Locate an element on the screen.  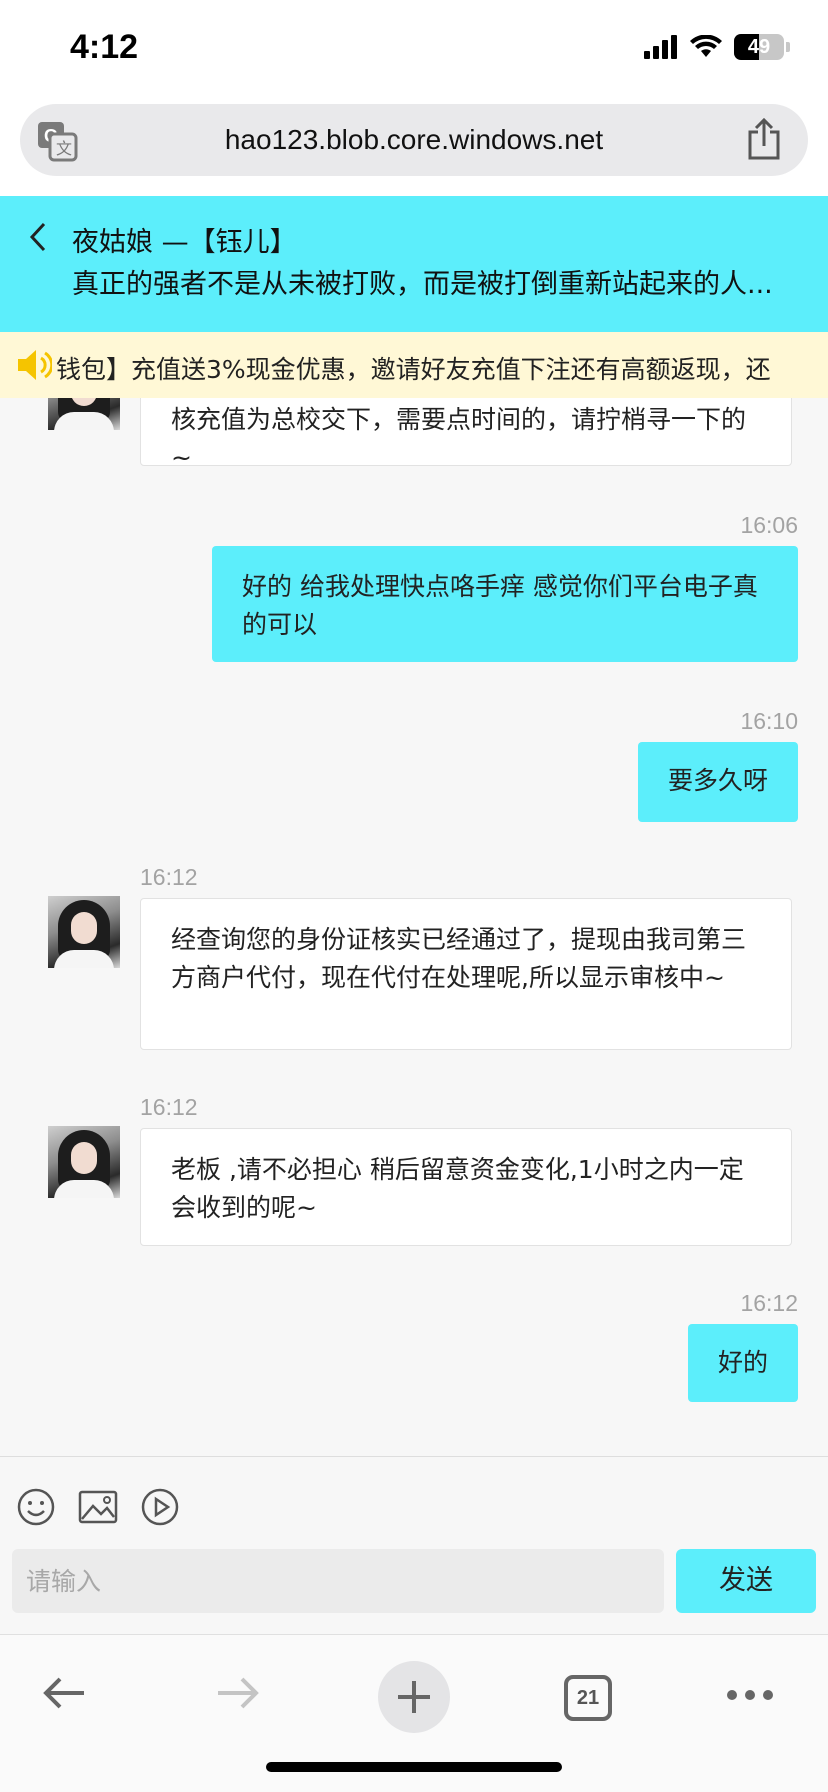
home-indicator is located at coordinates (414, 1767).